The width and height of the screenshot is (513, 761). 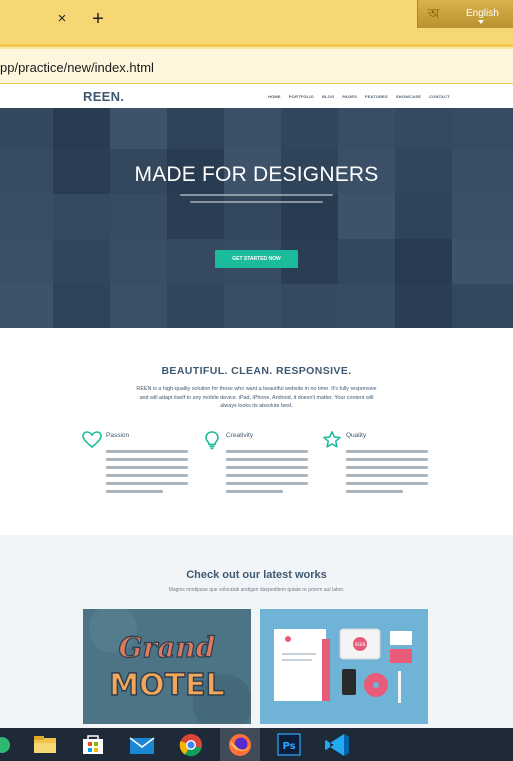 What do you see at coordinates (465, 14) in the screenshot?
I see `language-button: অ English` at bounding box center [465, 14].